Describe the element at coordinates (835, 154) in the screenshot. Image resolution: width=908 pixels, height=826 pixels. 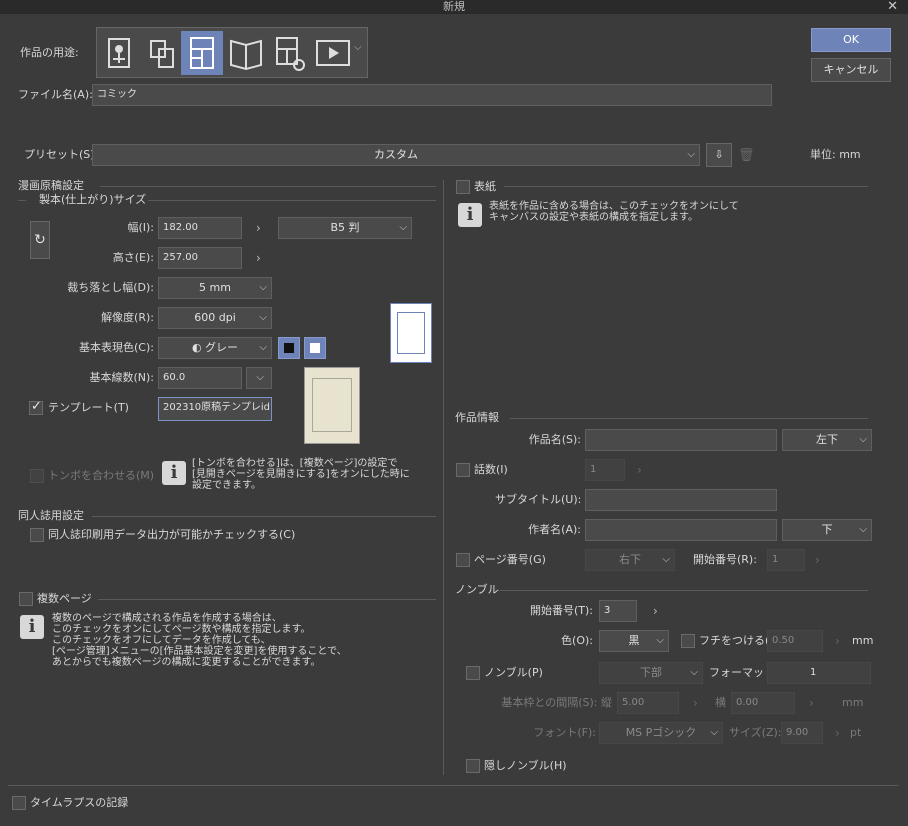
I see `unit-label: 単位: mm` at that location.